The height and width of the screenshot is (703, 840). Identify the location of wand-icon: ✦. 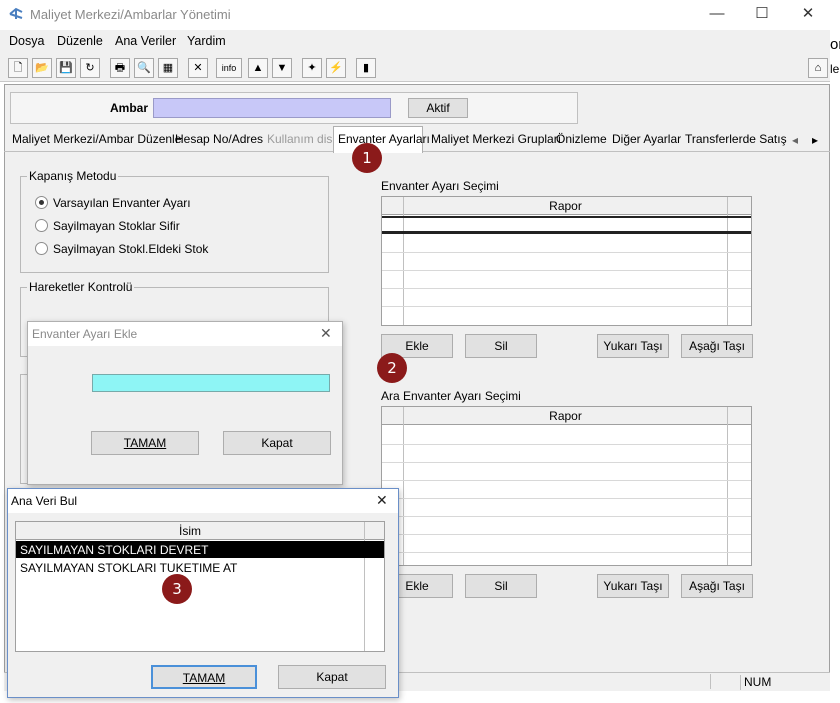
(312, 68).